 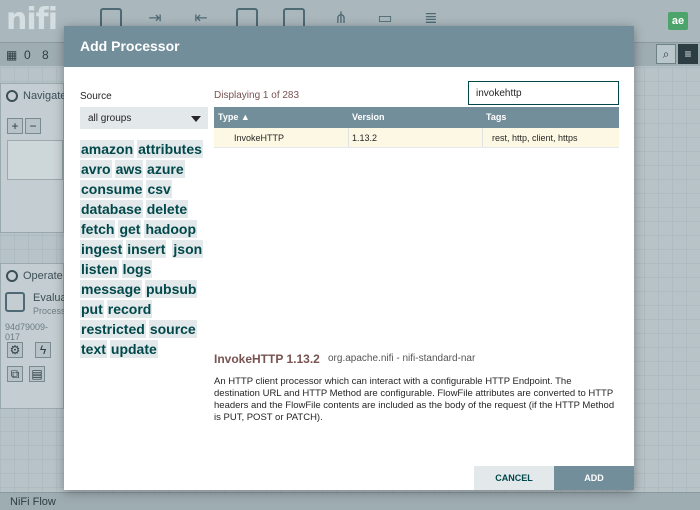 What do you see at coordinates (133, 349) in the screenshot?
I see `tag-update: update` at bounding box center [133, 349].